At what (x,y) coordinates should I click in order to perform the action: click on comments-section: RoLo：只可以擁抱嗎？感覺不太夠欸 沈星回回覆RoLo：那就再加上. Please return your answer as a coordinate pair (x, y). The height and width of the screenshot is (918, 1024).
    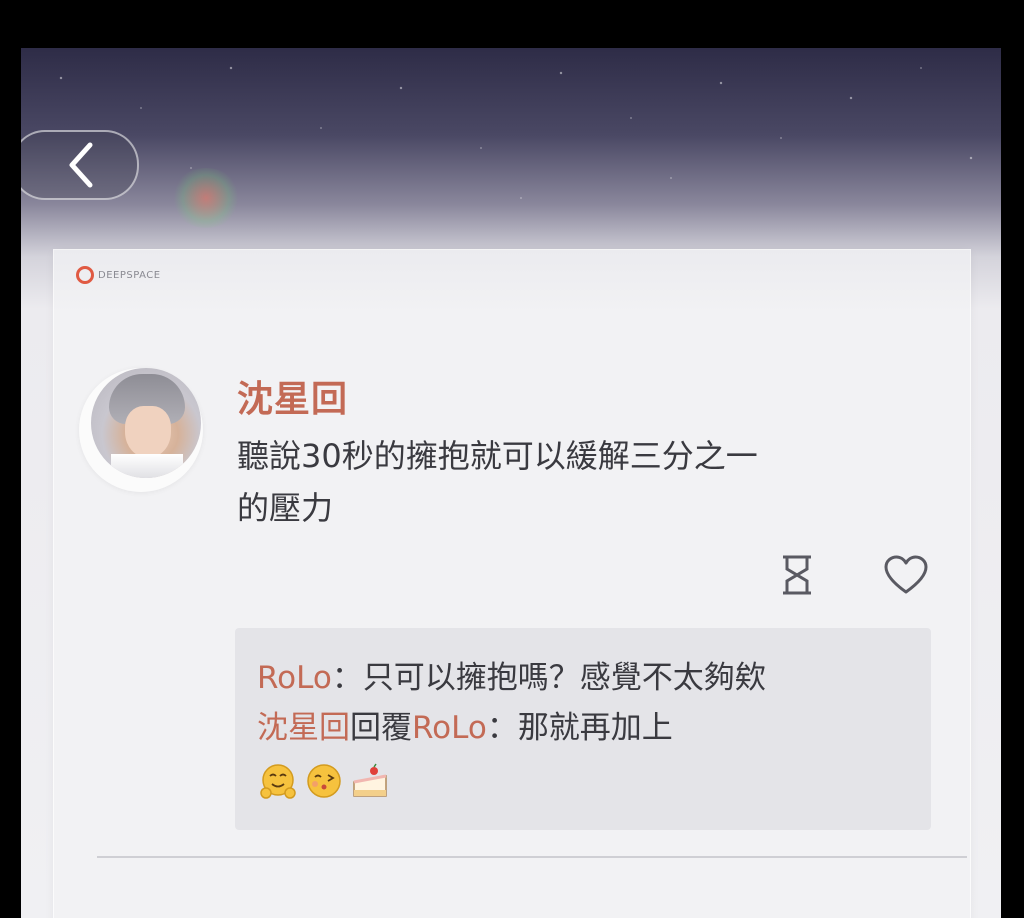
    Looking at the image, I should click on (583, 729).